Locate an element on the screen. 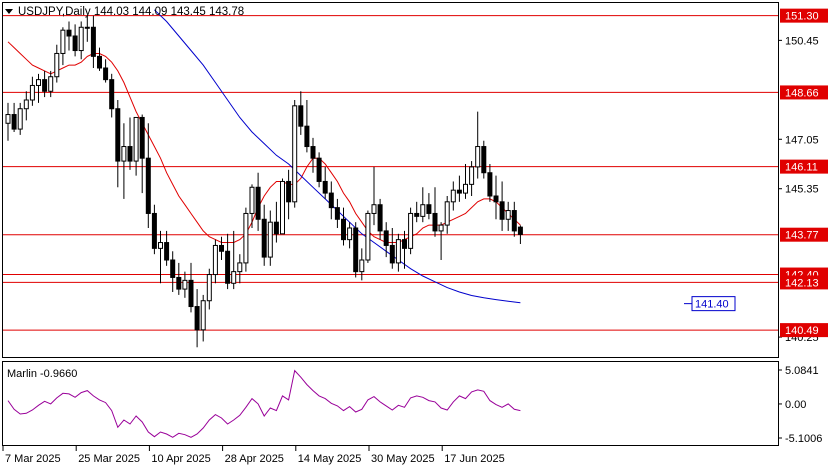 This screenshot has width=837, height=475. time-tick-label: 28 Apr 2025 is located at coordinates (254, 459).